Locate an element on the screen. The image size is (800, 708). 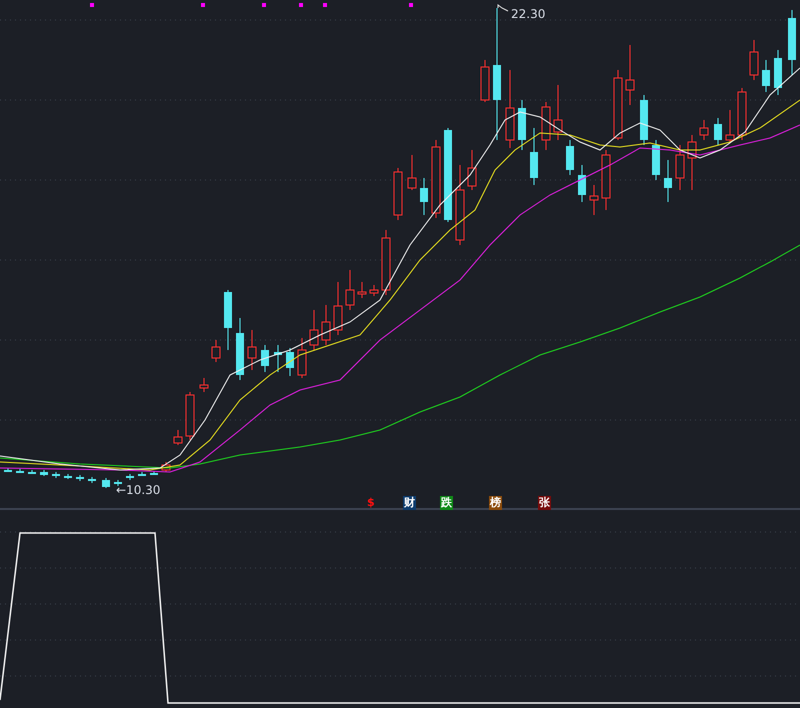
signal-tag: 张 is located at coordinates (544, 503).